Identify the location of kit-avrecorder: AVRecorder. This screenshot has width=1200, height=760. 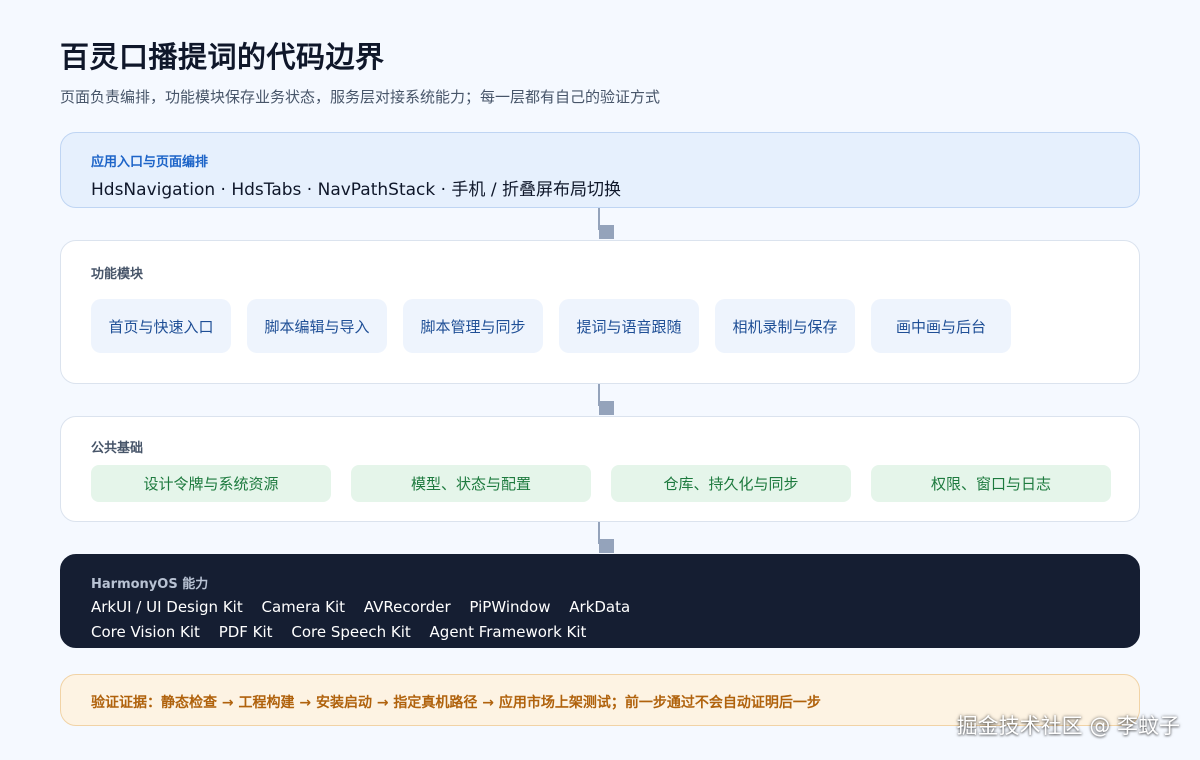
(407, 607).